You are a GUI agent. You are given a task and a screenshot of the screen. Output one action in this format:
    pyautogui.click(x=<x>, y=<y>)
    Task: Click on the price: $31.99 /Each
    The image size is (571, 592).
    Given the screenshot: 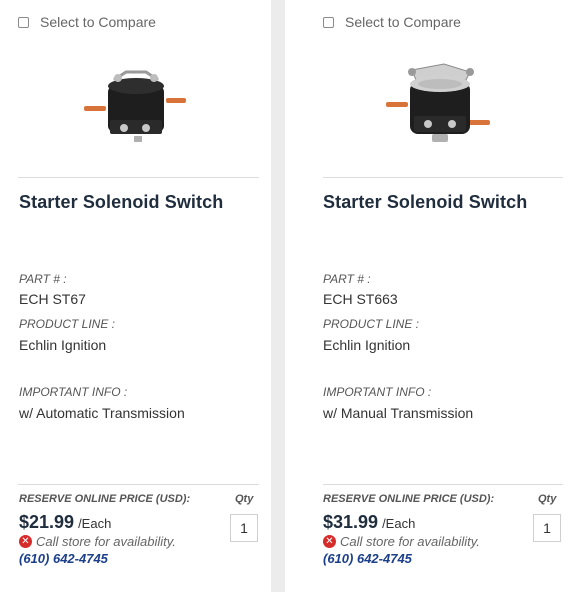 What is the action you would take?
    pyautogui.click(x=369, y=522)
    